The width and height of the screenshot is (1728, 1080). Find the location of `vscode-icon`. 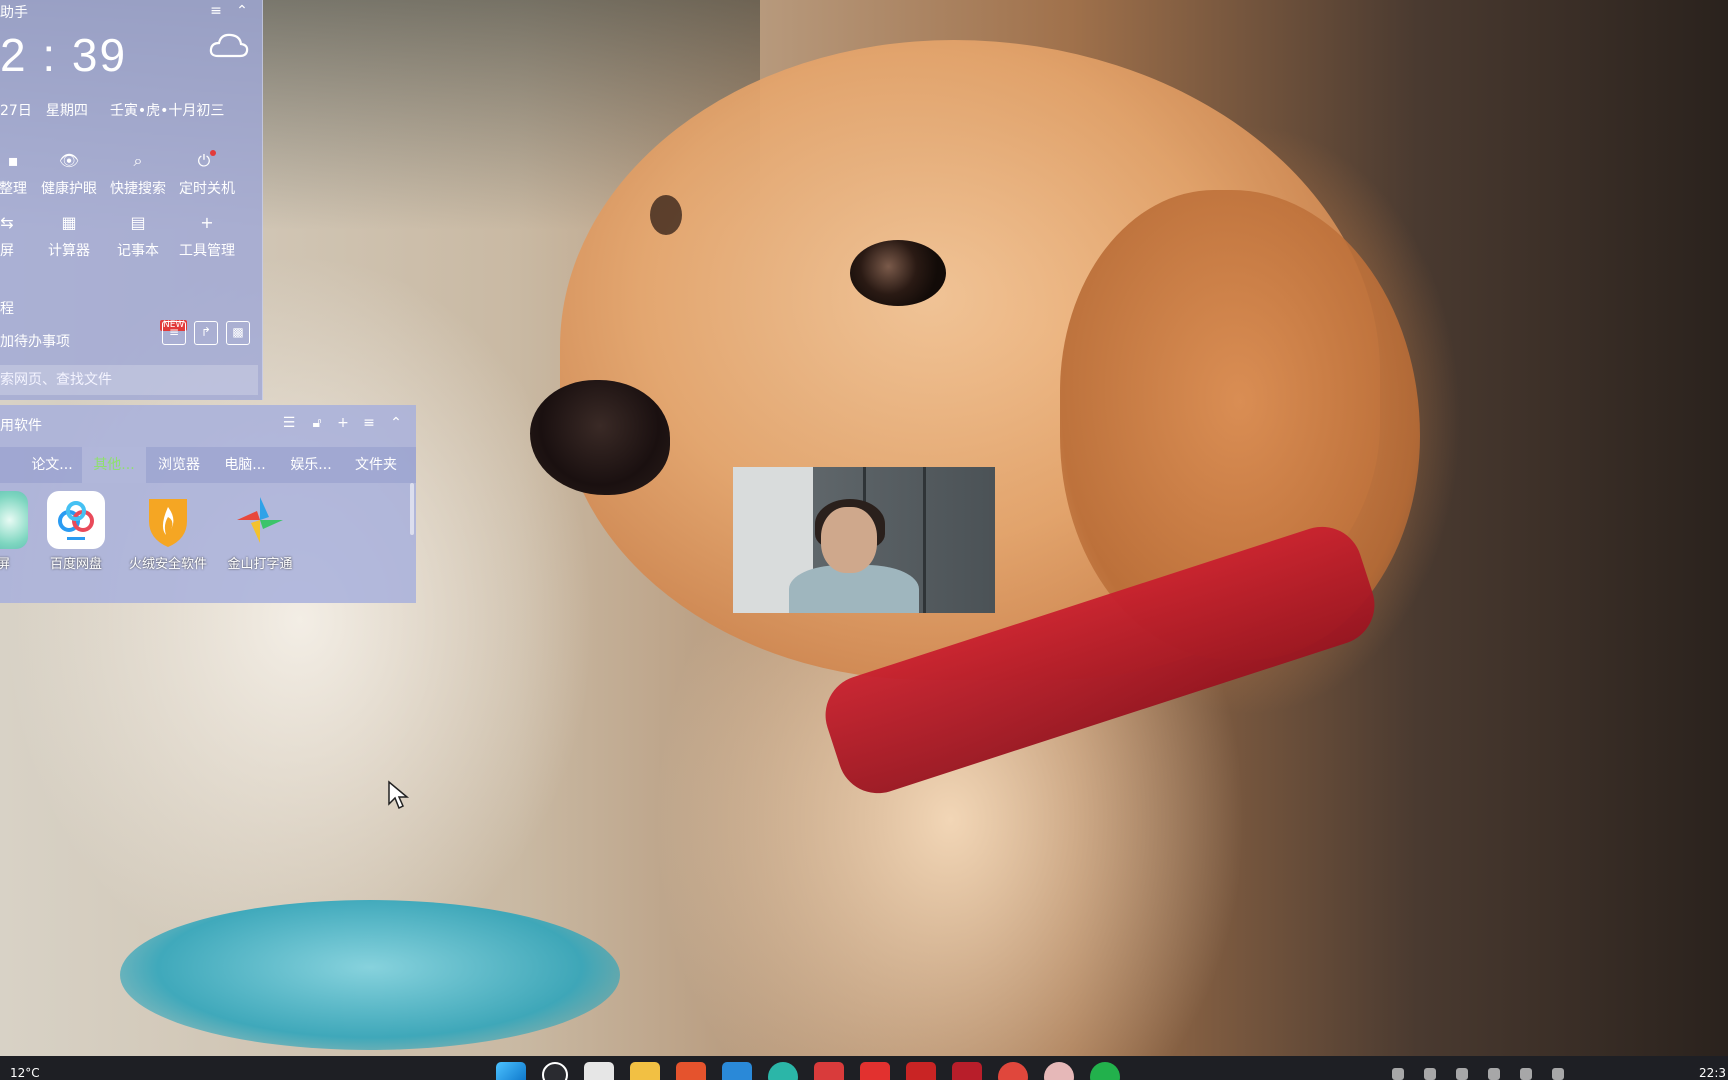

vscode-icon is located at coordinates (737, 1071).